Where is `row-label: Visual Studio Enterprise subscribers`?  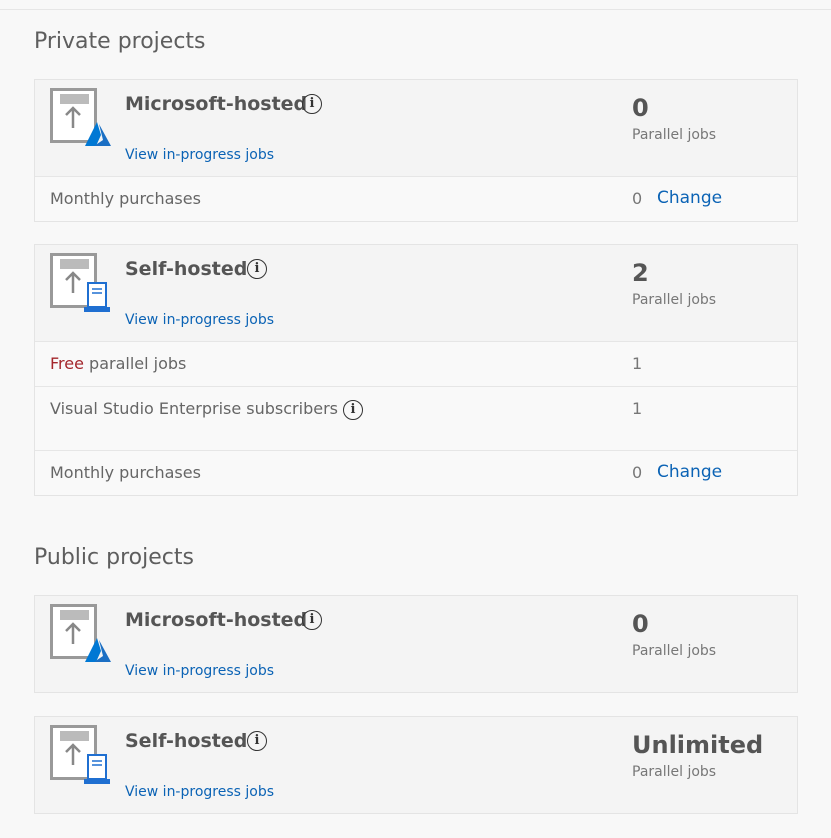 row-label: Visual Studio Enterprise subscribers is located at coordinates (194, 408).